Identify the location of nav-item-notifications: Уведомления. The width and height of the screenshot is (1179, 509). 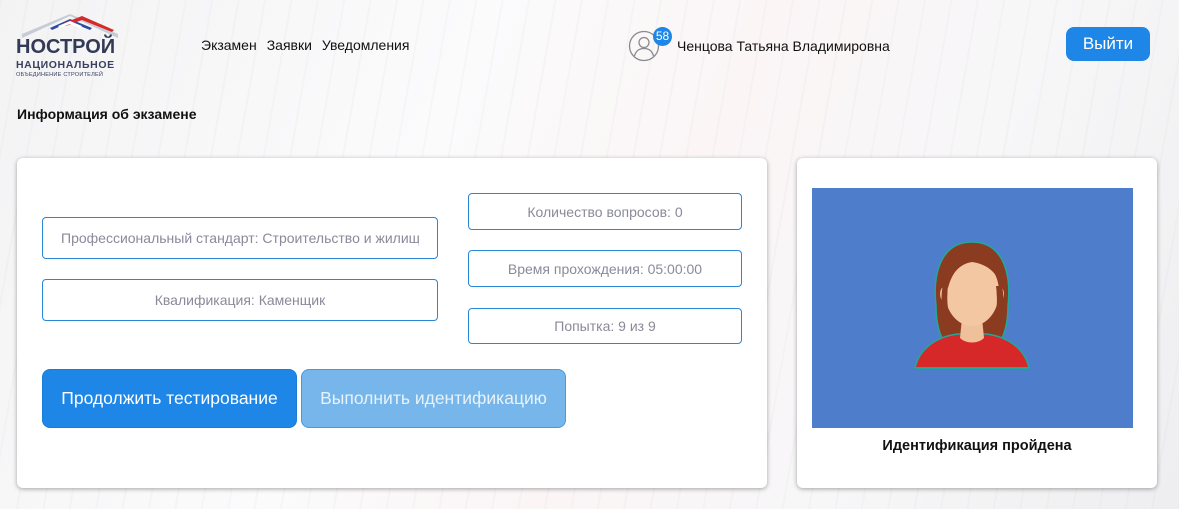
(366, 45).